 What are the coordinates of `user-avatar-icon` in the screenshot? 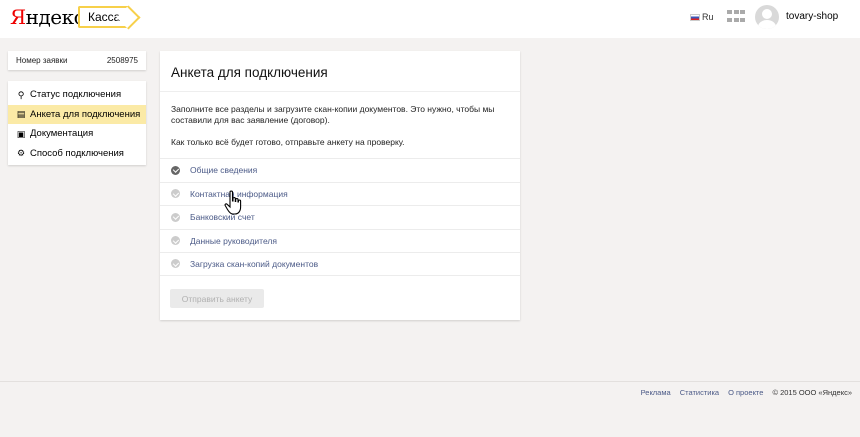 It's located at (767, 17).